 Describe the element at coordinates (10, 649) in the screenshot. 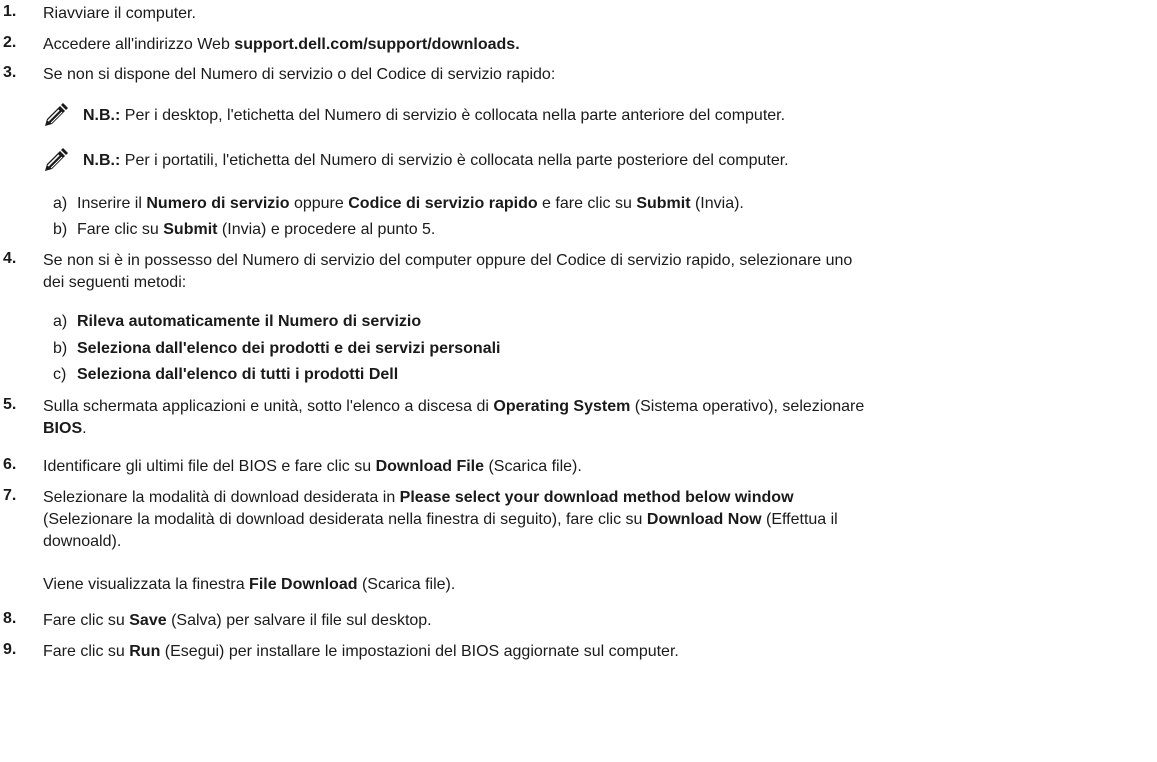

I see `step-number: 9.` at that location.